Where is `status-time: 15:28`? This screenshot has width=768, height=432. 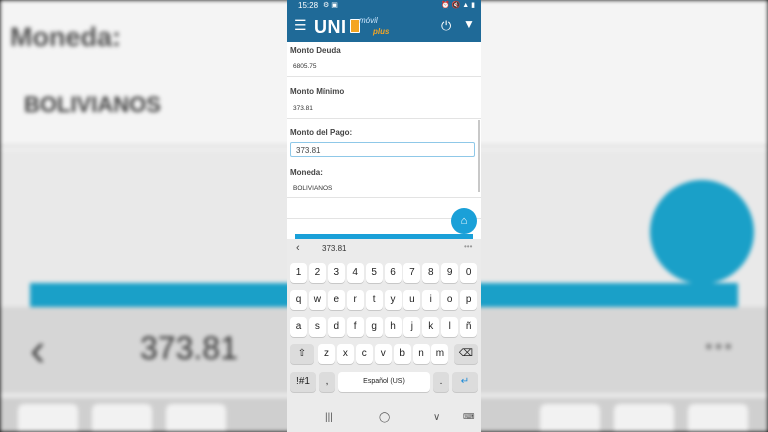
status-time: 15:28 is located at coordinates (308, 5).